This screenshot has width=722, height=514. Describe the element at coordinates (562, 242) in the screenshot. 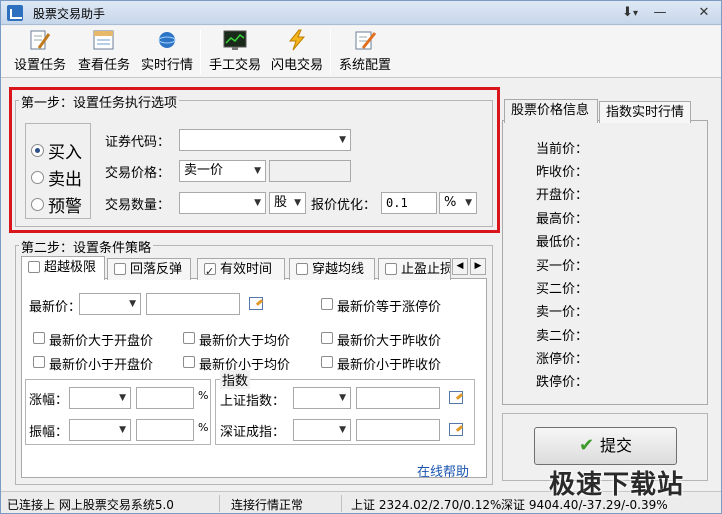

I see `low-price-label: 最低价：` at that location.